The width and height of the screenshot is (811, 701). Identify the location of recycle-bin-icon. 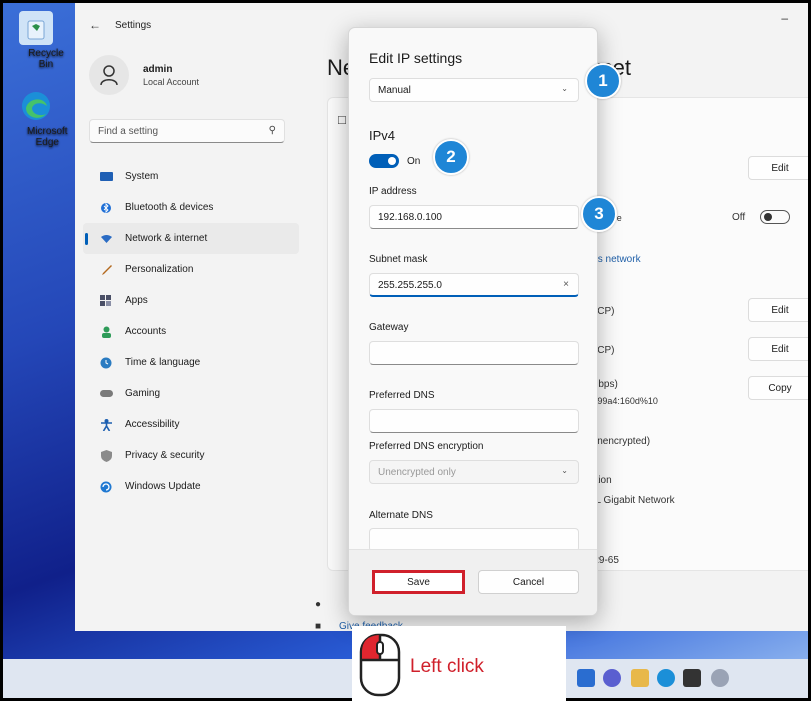
(36, 28).